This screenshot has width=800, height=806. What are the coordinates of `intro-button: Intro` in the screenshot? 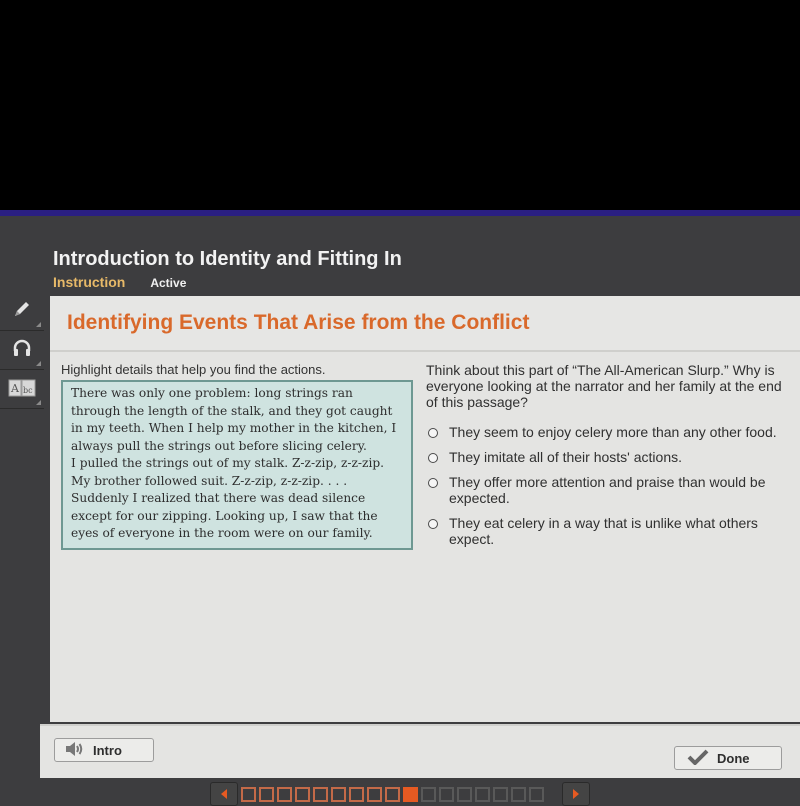 It's located at (104, 750).